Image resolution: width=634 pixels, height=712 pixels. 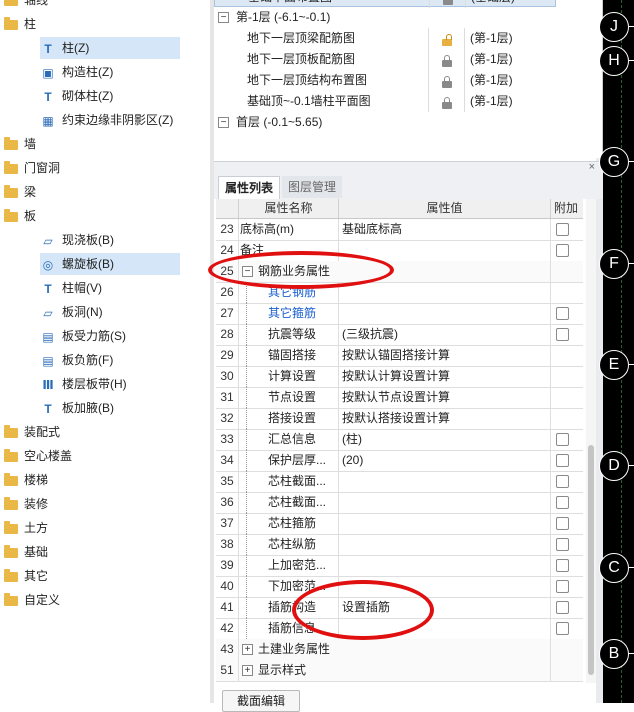 What do you see at coordinates (104, 144) in the screenshot?
I see `tree-folder: 墙` at bounding box center [104, 144].